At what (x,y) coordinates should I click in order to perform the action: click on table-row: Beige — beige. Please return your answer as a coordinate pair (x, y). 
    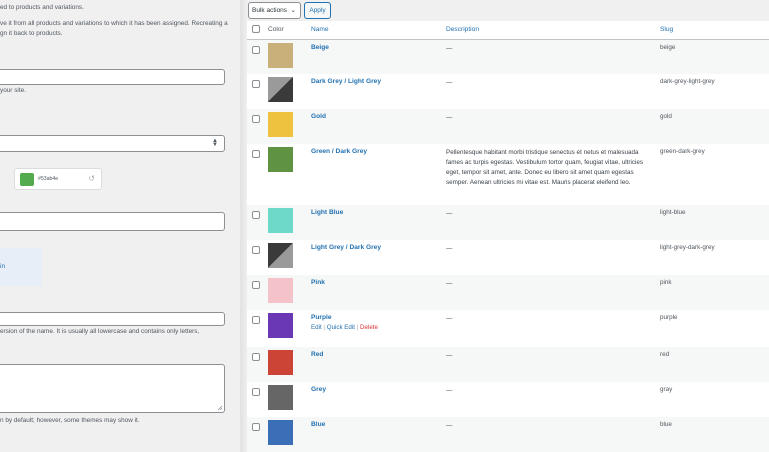
    Looking at the image, I should click on (508, 56).